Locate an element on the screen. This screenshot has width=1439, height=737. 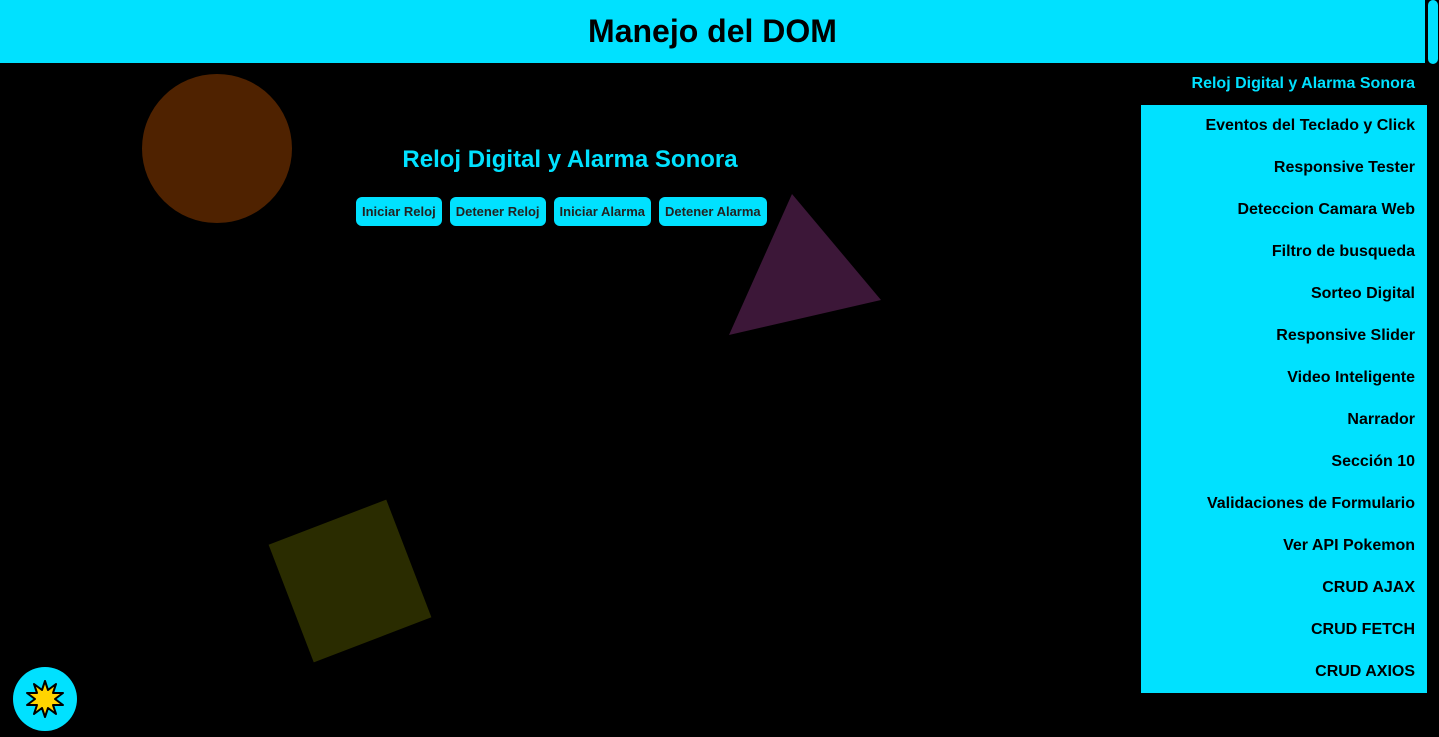
menu-item-seccion-10: Sección 10 is located at coordinates (1284, 462).